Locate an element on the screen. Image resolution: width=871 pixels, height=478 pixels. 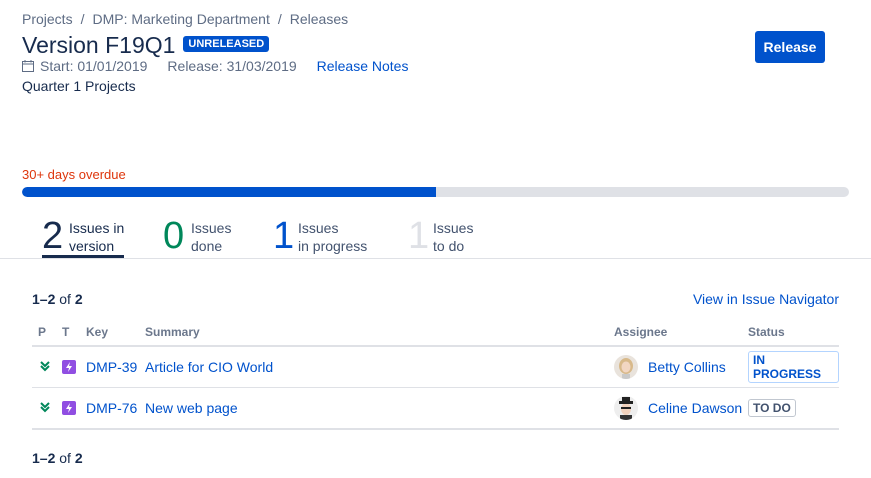
status-cell: IN PROGRESS is located at coordinates (793, 367).